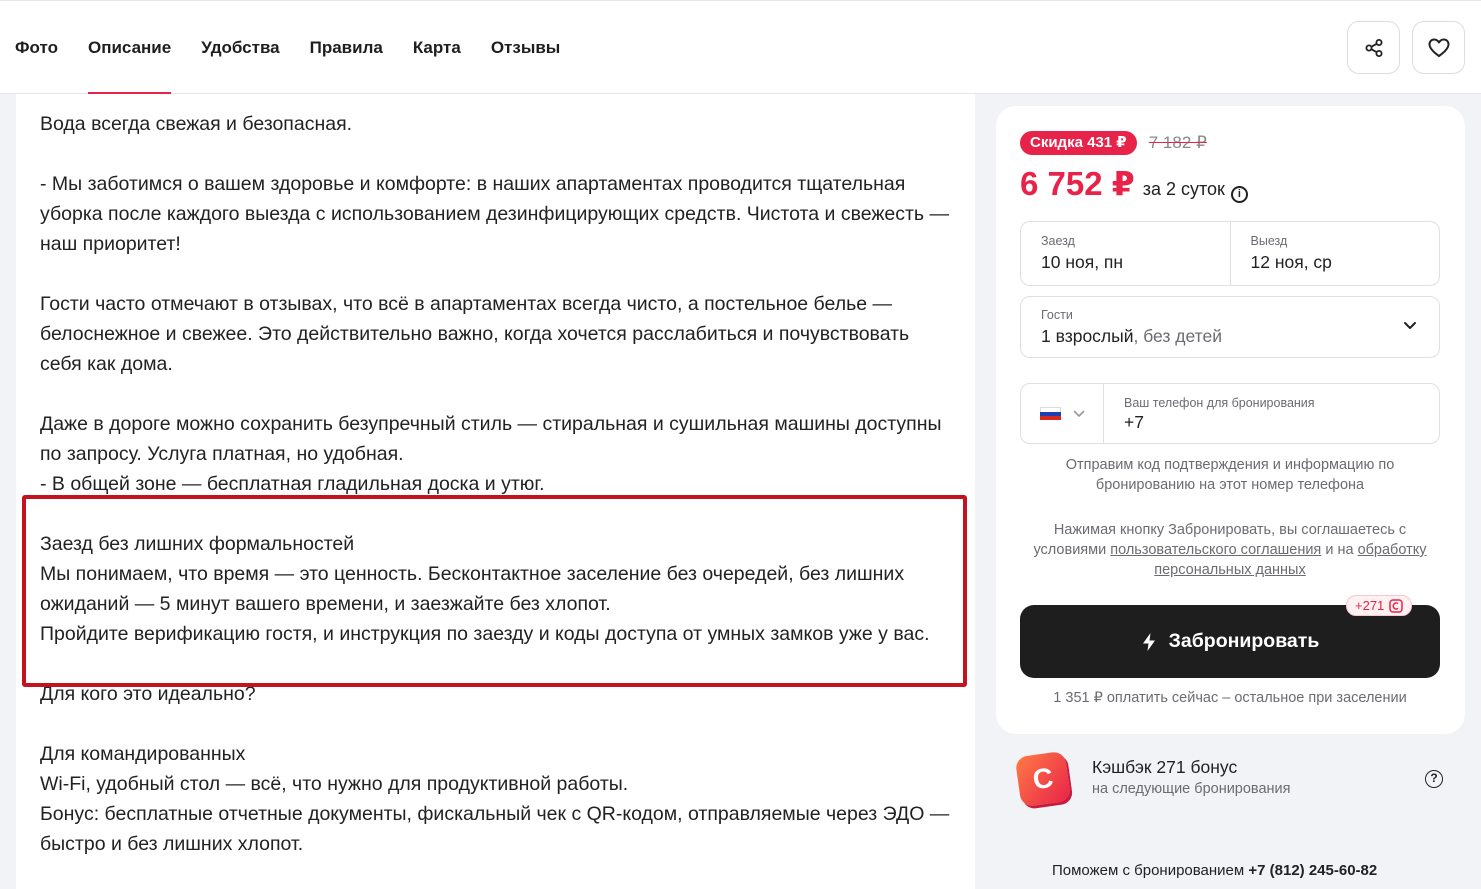  What do you see at coordinates (1050, 413) in the screenshot?
I see `russia-flag-icon` at bounding box center [1050, 413].